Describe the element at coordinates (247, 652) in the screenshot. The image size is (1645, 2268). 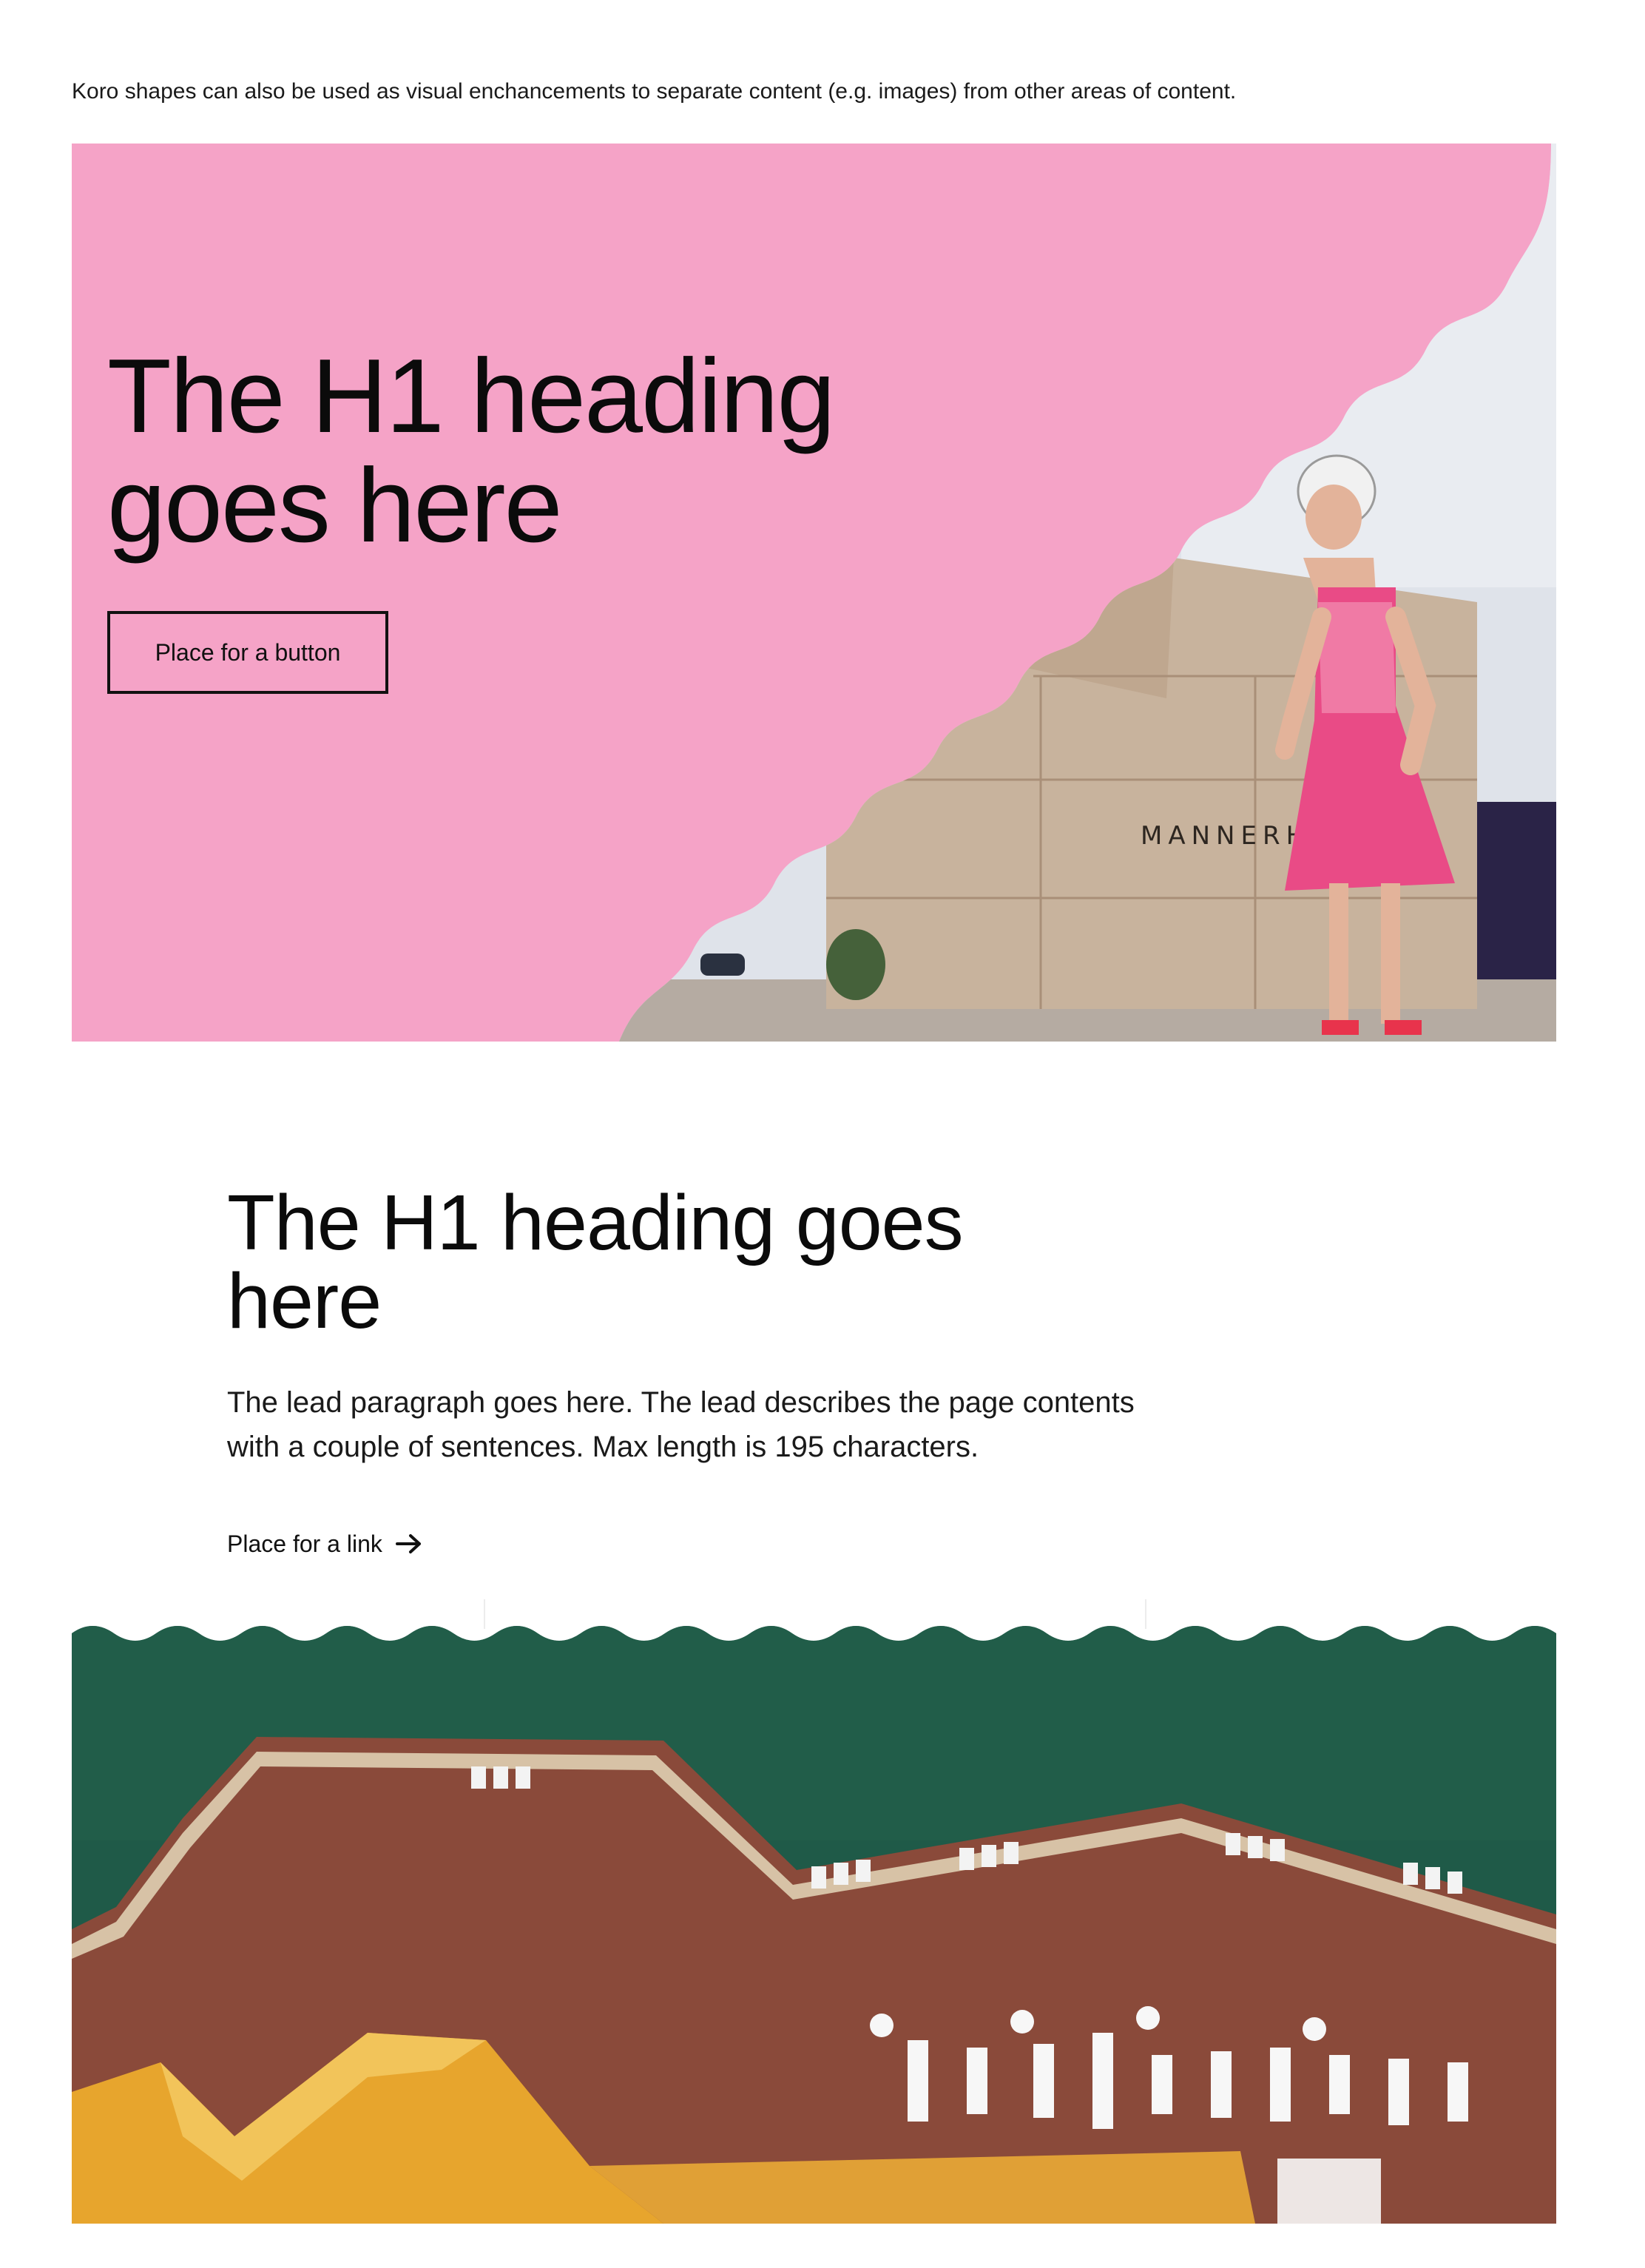
I see `hero-cta-button: Place for a button` at that location.